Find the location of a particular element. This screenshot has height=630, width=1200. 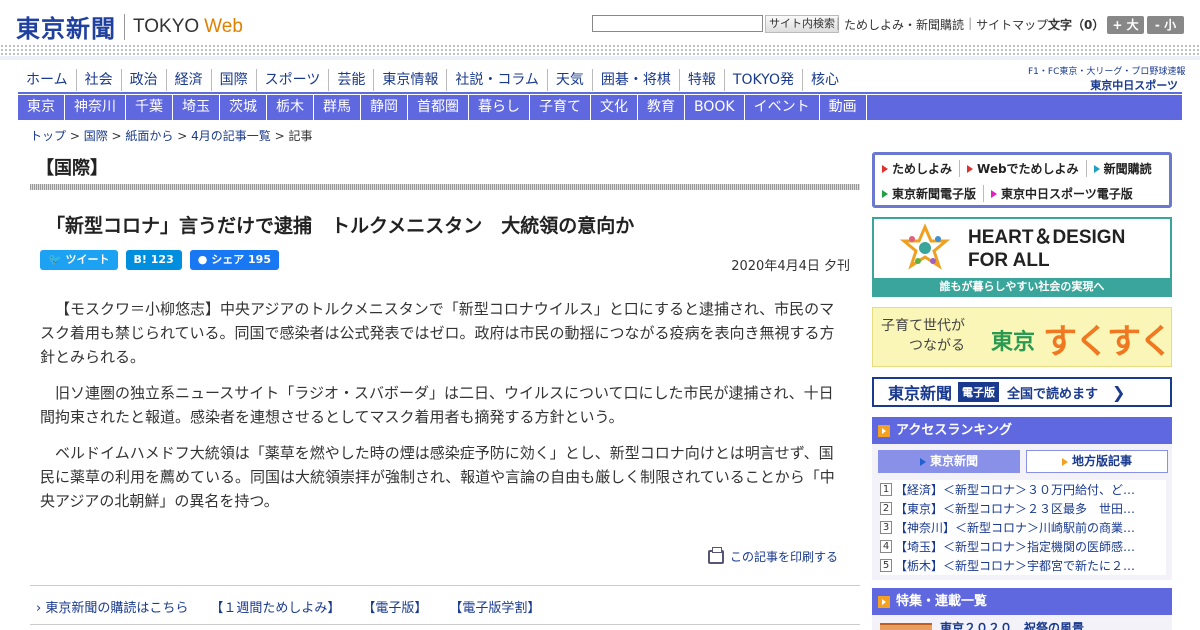

lnav-tochigi: 栃木 is located at coordinates (290, 107).